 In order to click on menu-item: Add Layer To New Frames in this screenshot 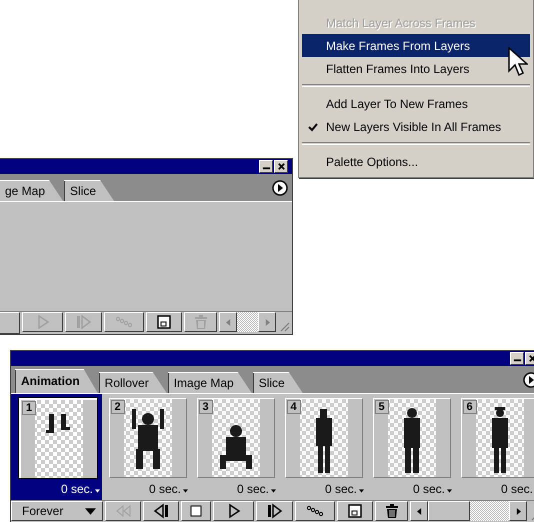, I will do `click(416, 103)`.